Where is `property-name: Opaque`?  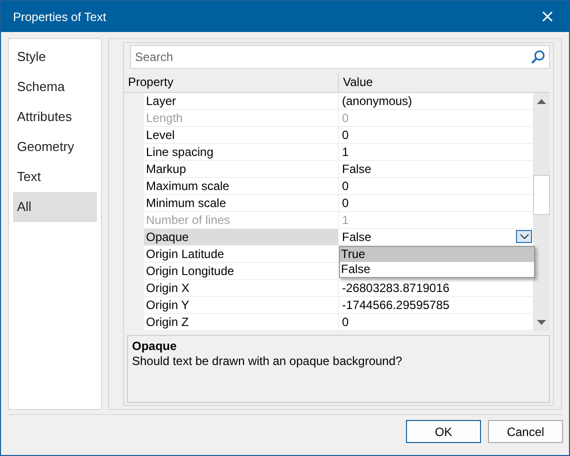 property-name: Opaque is located at coordinates (241, 237).